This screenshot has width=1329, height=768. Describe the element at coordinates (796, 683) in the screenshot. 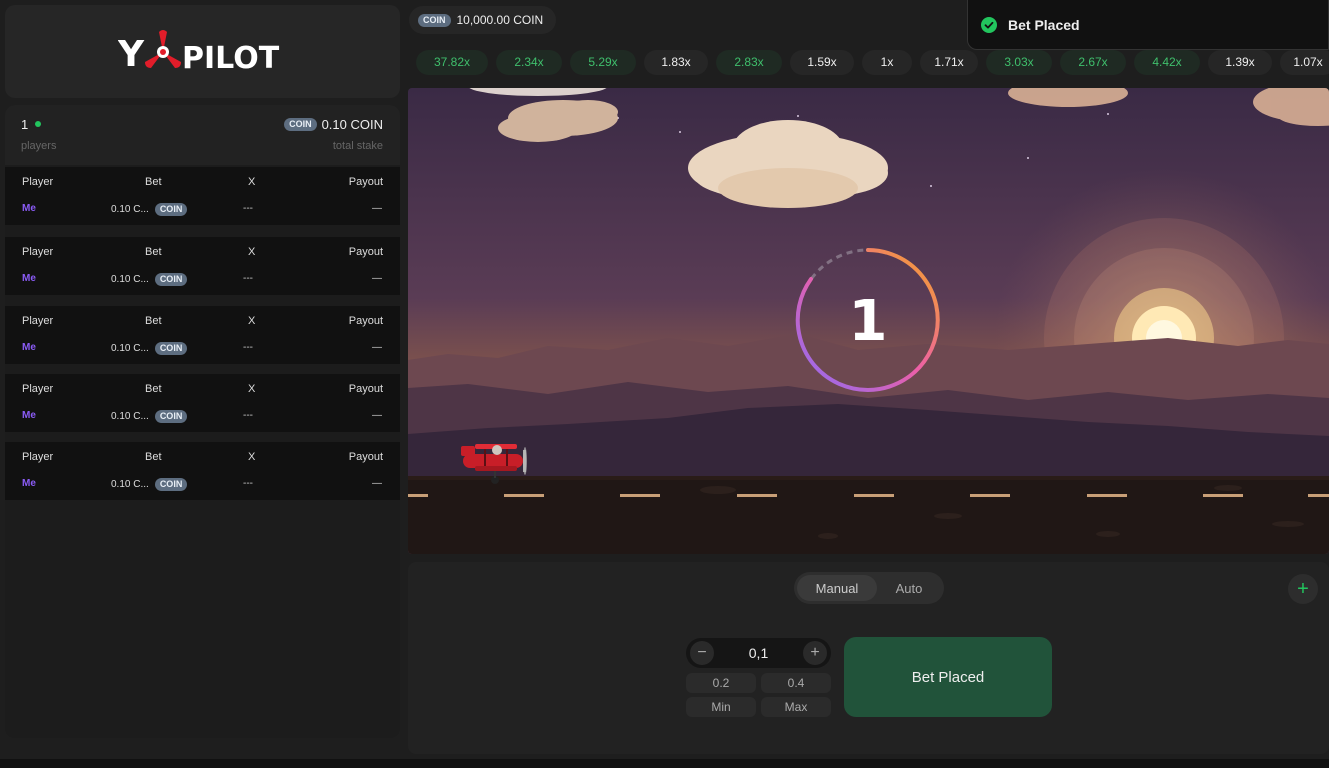

I see `quick-bet-0-4-button: 0.4` at that location.